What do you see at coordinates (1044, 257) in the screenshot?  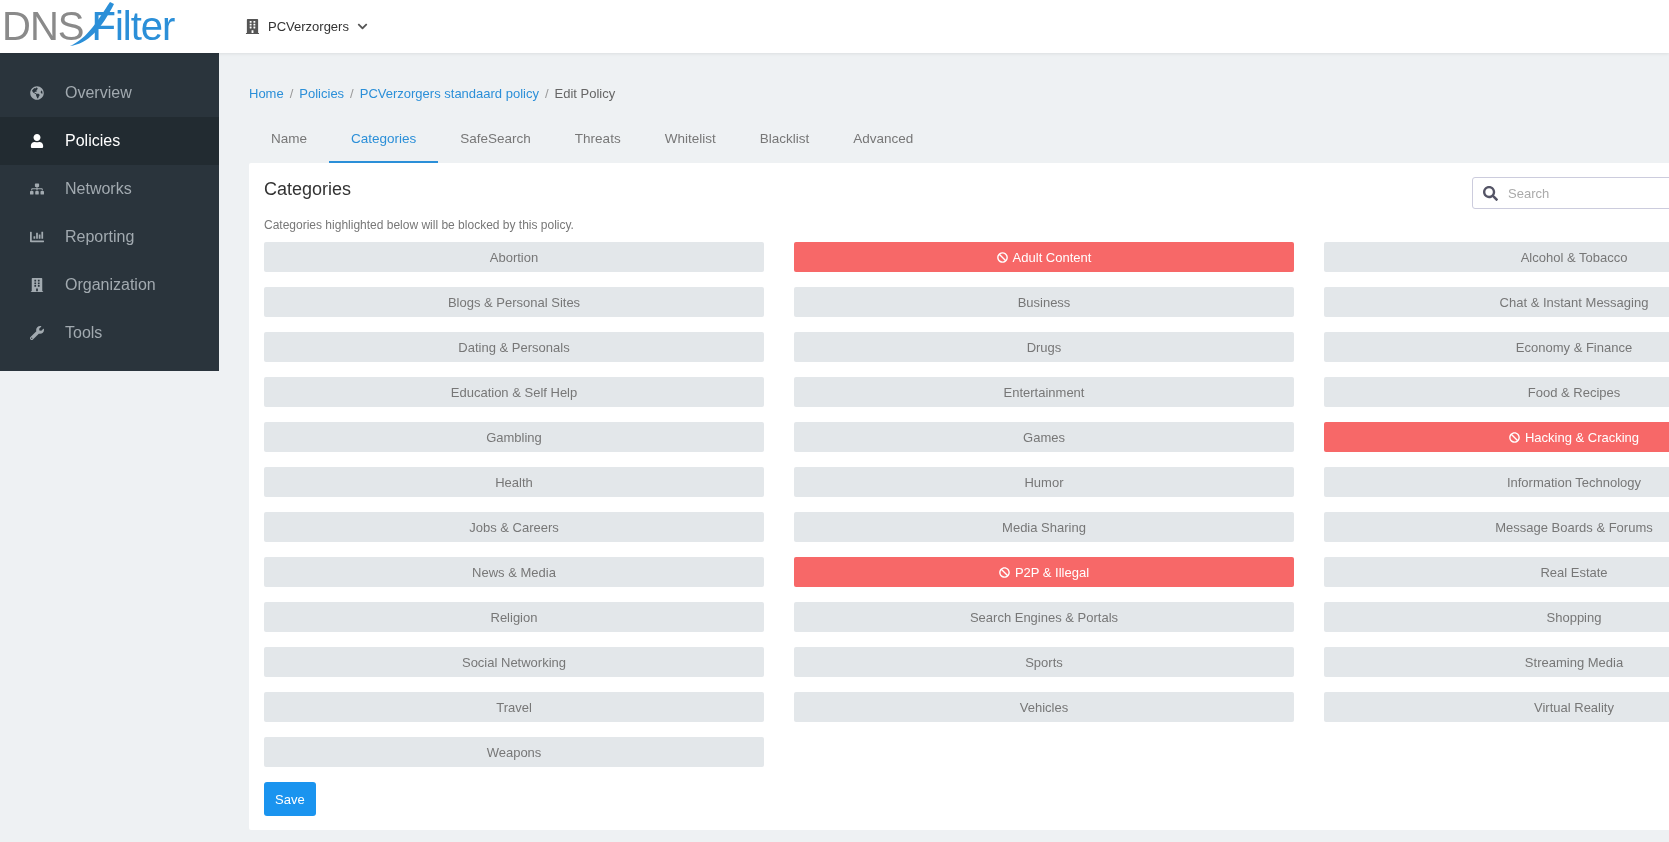 I see `category-button: Adult Content` at bounding box center [1044, 257].